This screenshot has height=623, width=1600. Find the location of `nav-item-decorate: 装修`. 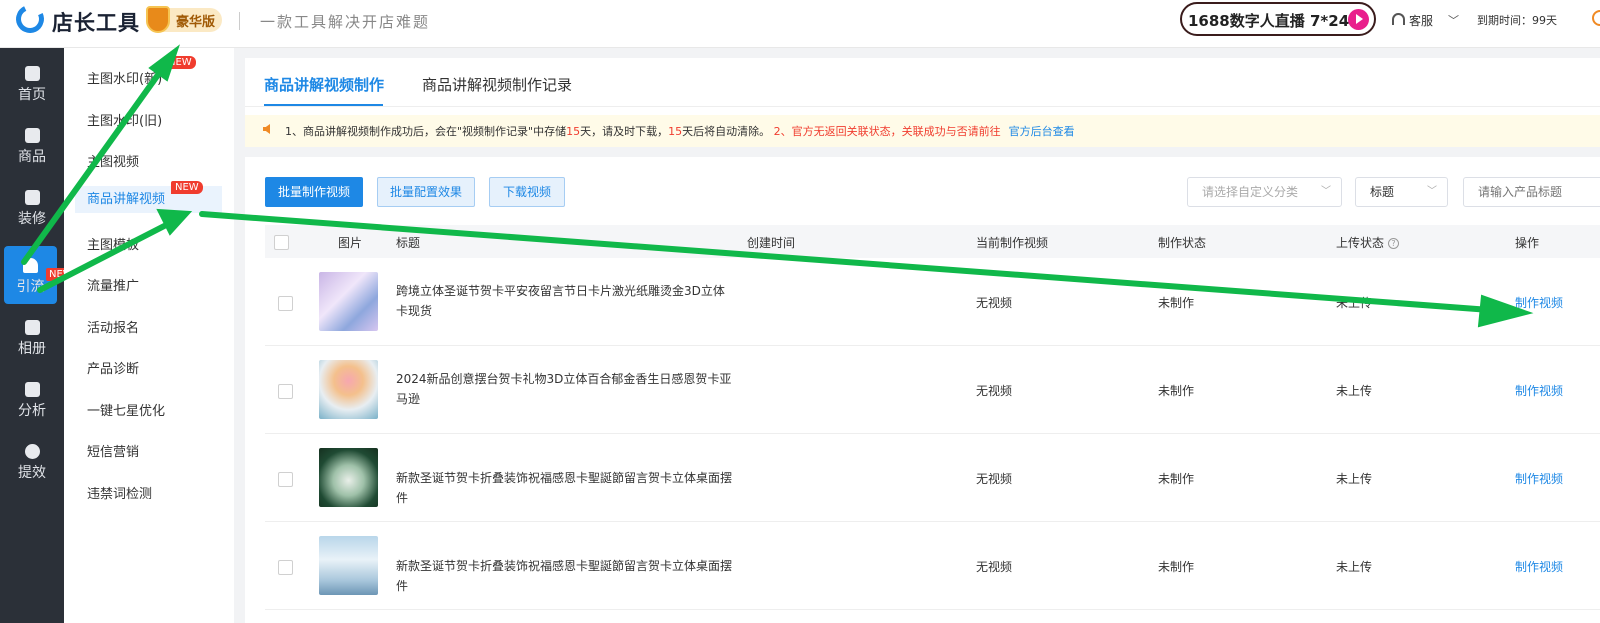

nav-item-decorate: 装修 is located at coordinates (32, 207).